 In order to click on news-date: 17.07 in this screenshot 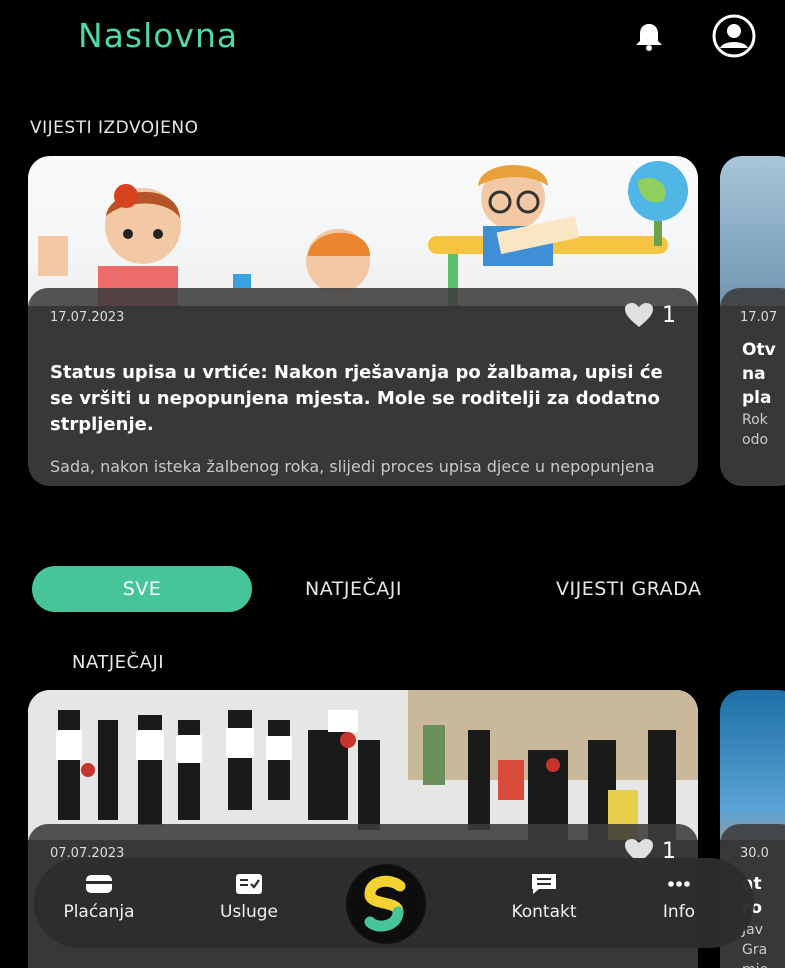, I will do `click(759, 317)`.